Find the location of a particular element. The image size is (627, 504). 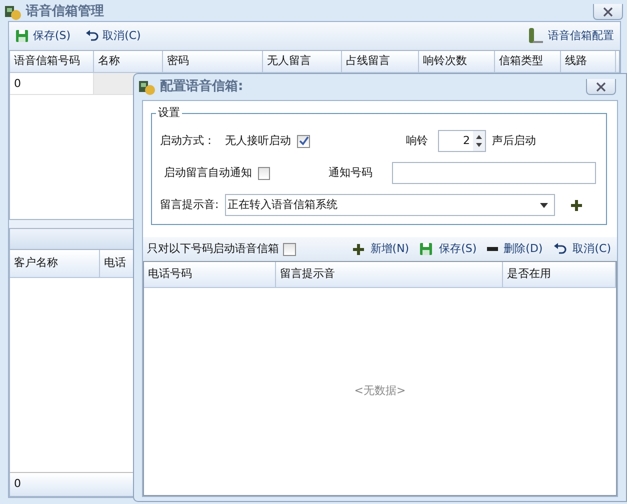

prompt-dropdown: 正在转入语音信箱系统 is located at coordinates (389, 205).